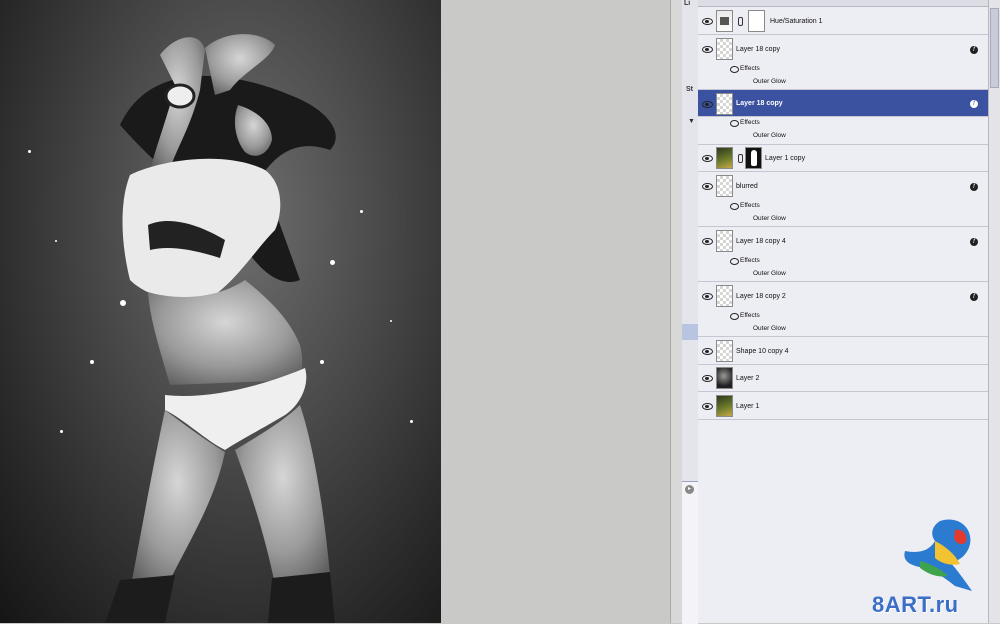 Image resolution: width=1000 pixels, height=624 pixels. What do you see at coordinates (843, 3) in the screenshot?
I see `layers-panel-options-bar` at bounding box center [843, 3].